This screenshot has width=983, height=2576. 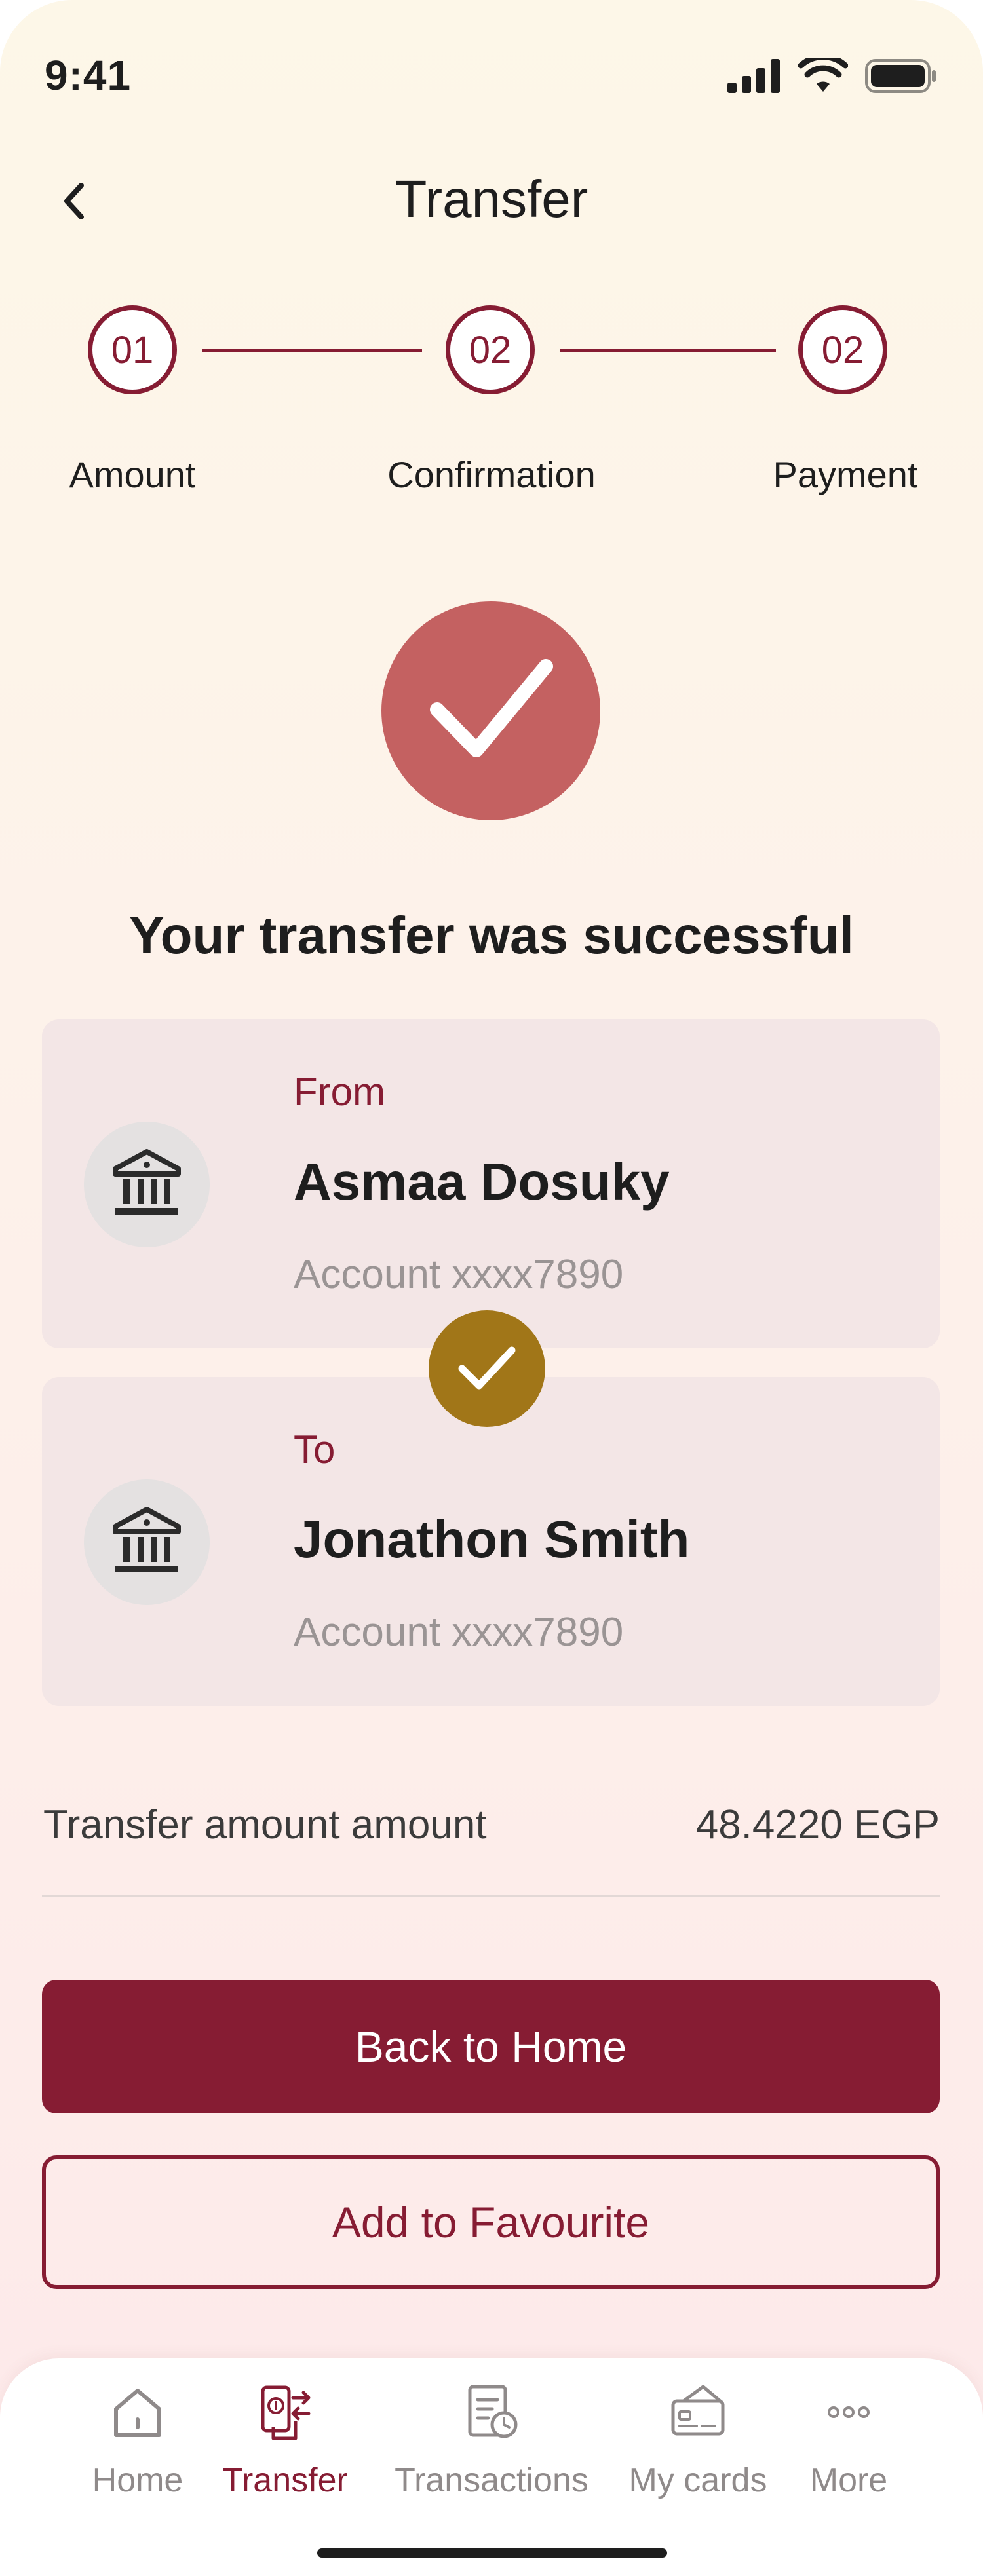 I want to click on wifi-icon, so click(x=823, y=75).